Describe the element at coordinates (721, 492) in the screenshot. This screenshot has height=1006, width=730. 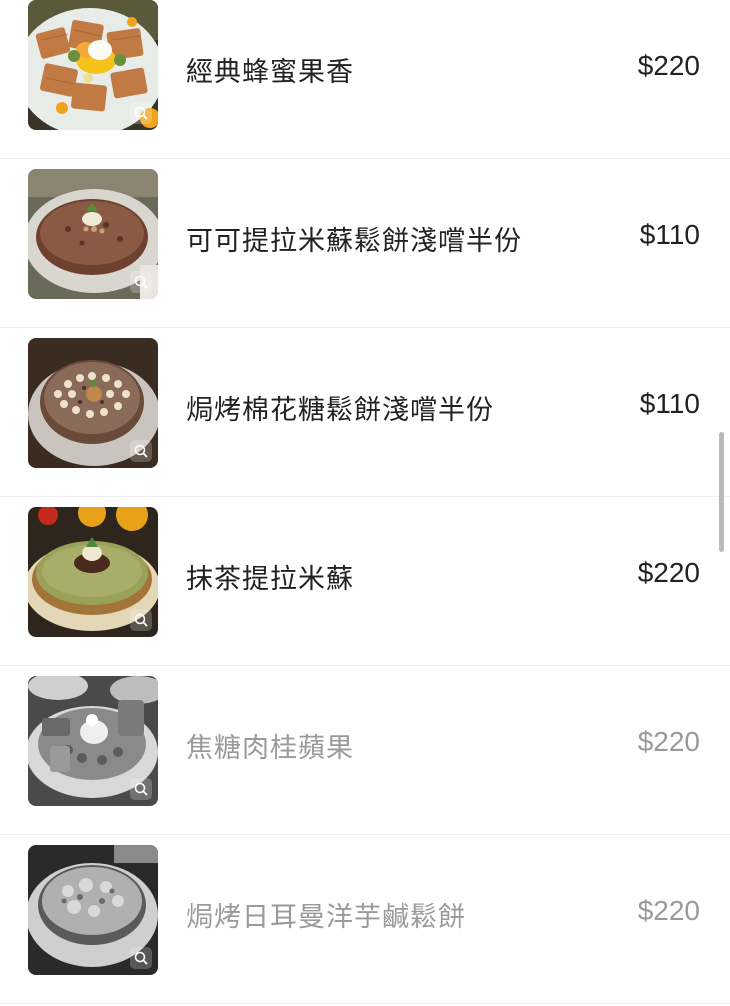
I see `scrollbar-thumb` at that location.